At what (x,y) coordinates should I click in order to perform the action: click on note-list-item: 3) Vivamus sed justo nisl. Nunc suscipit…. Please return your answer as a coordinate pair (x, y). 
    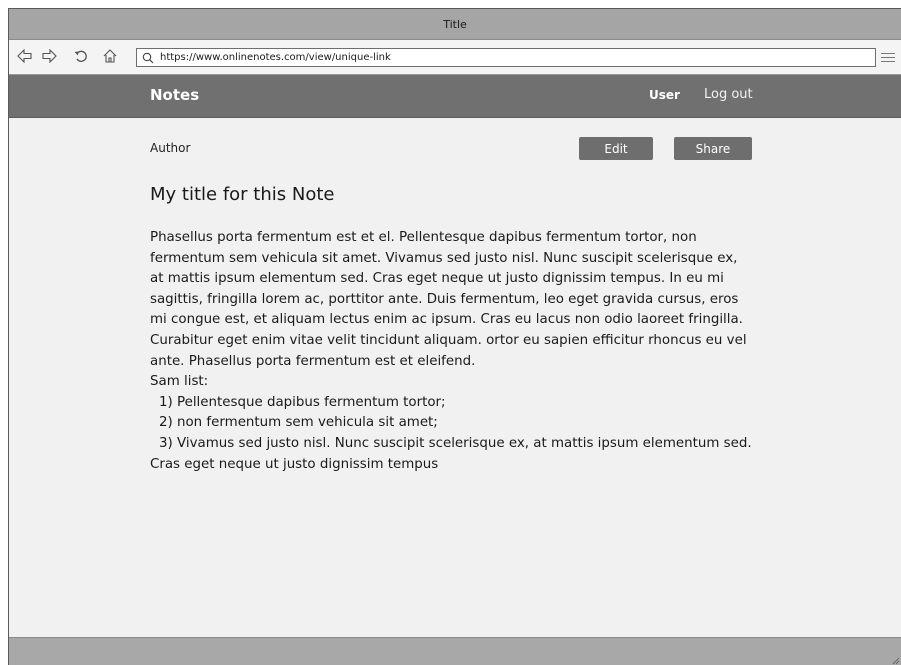
    Looking at the image, I should click on (451, 453).